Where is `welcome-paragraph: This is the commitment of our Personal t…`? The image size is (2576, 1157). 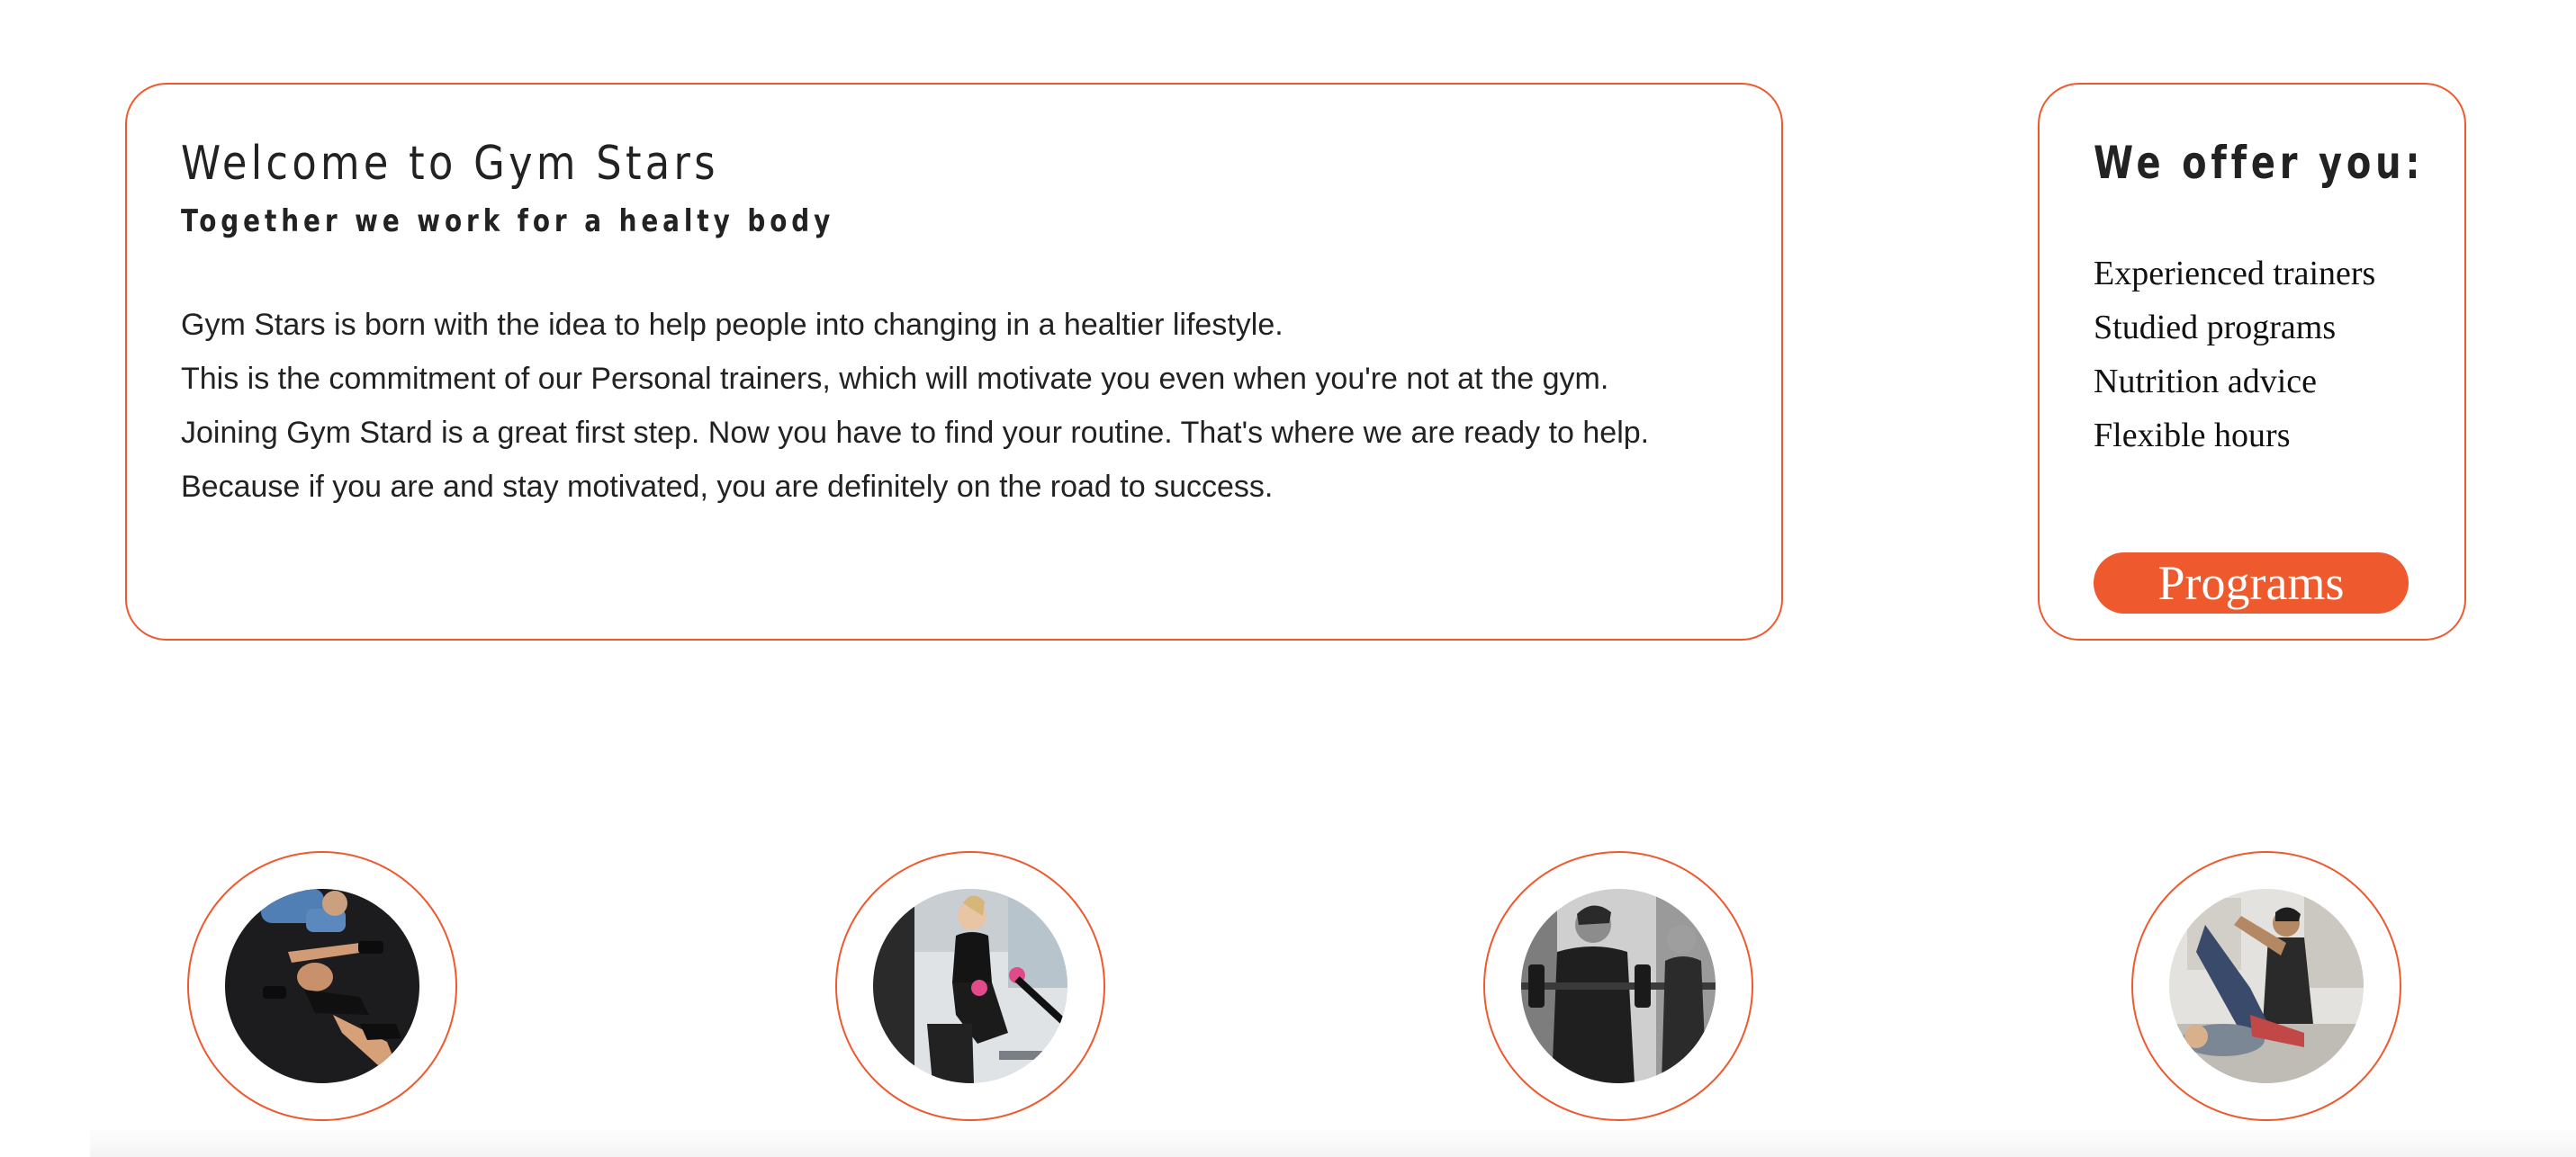
welcome-paragraph: This is the commitment of our Personal t… is located at coordinates (895, 379).